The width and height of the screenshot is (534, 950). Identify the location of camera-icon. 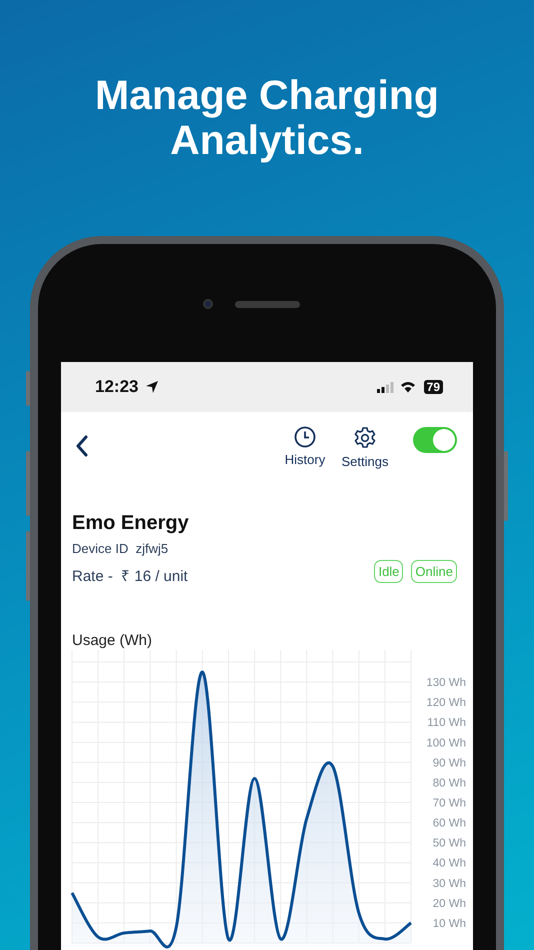
(208, 304).